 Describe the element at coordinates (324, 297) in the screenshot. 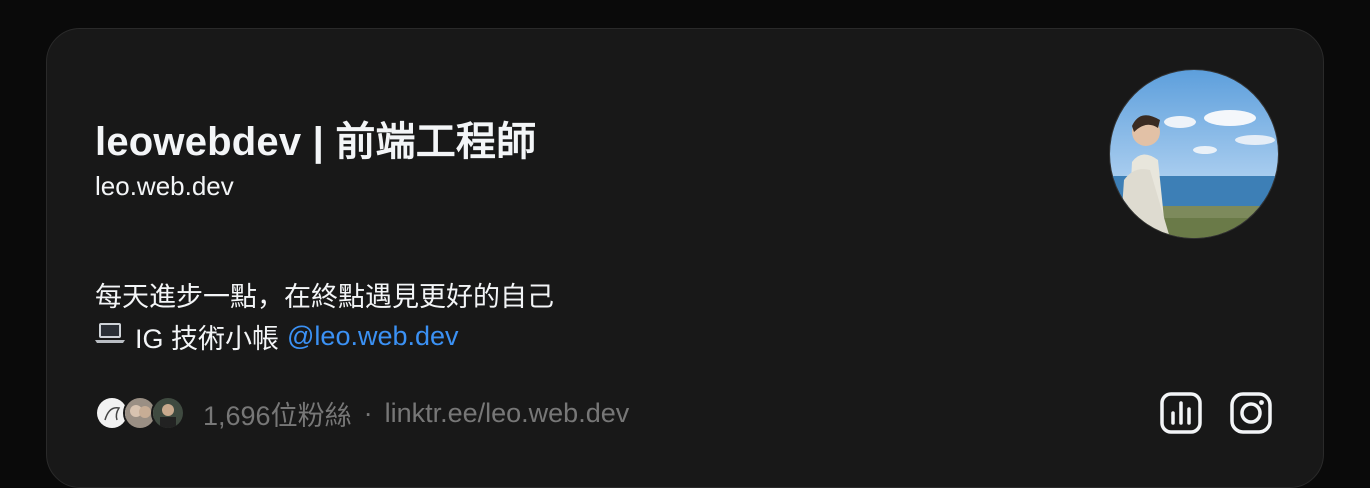

I see `bio-line-1: 每天進步一點，在終點遇見更好的自己` at that location.